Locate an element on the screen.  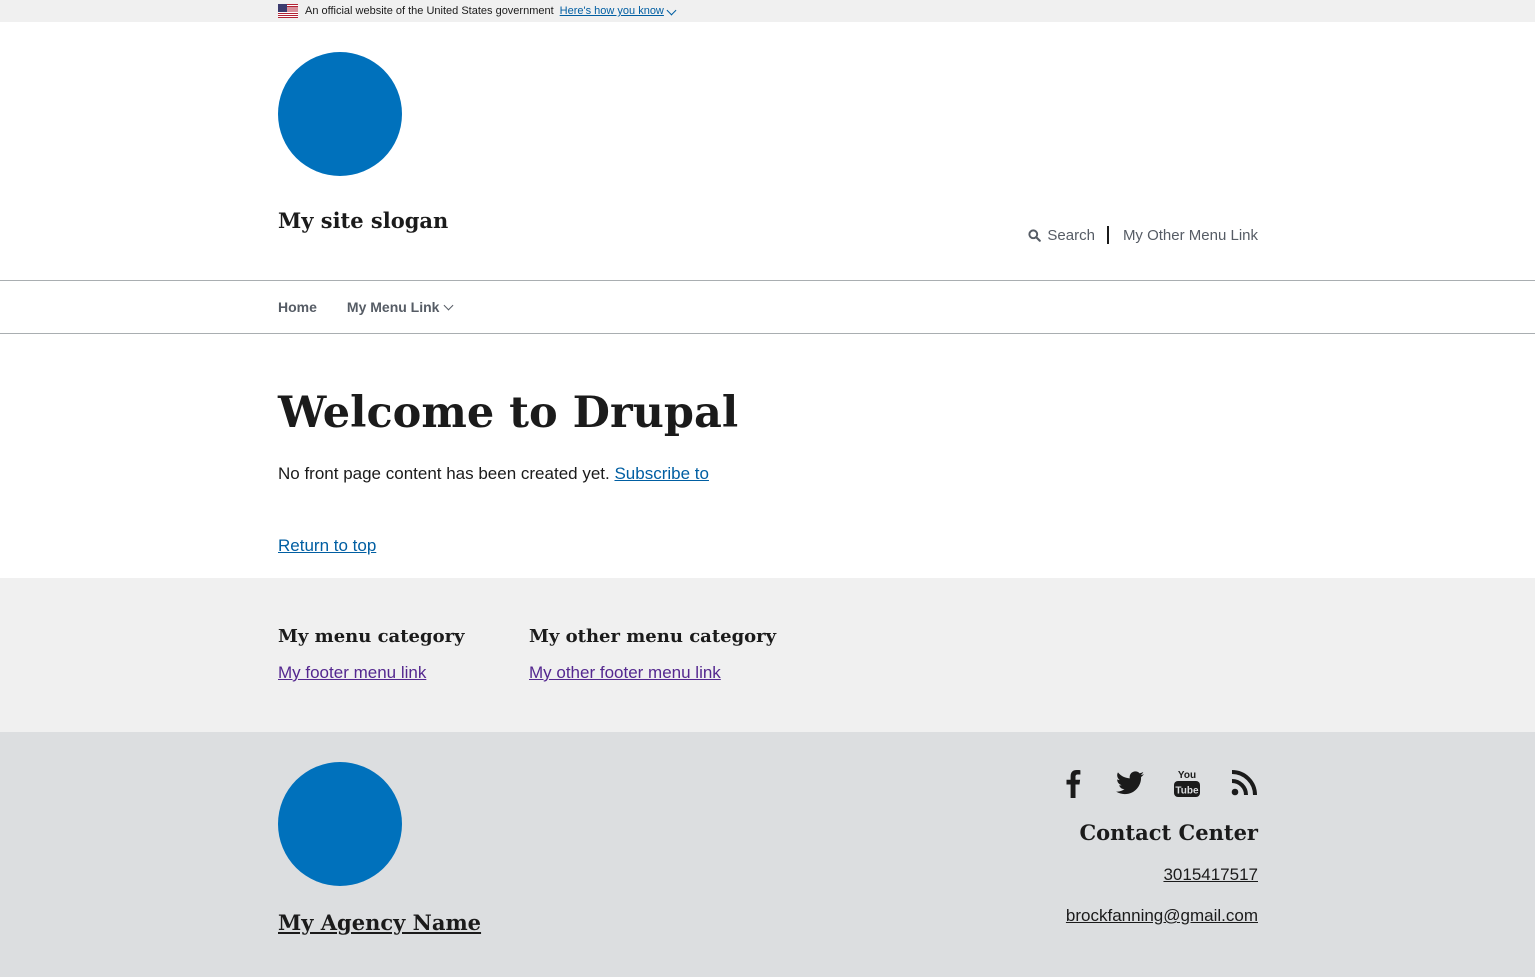
facebook-icon is located at coordinates (1073, 783).